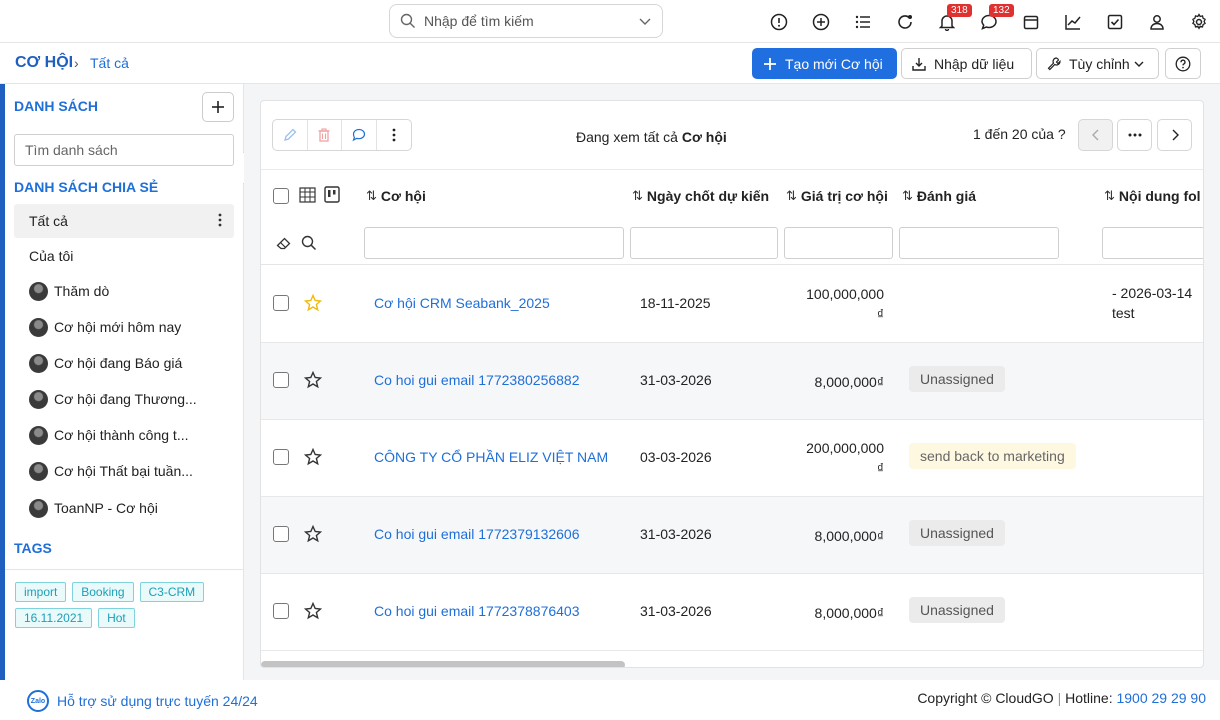  Describe the element at coordinates (531, 21) in the screenshot. I see `search-input` at that location.